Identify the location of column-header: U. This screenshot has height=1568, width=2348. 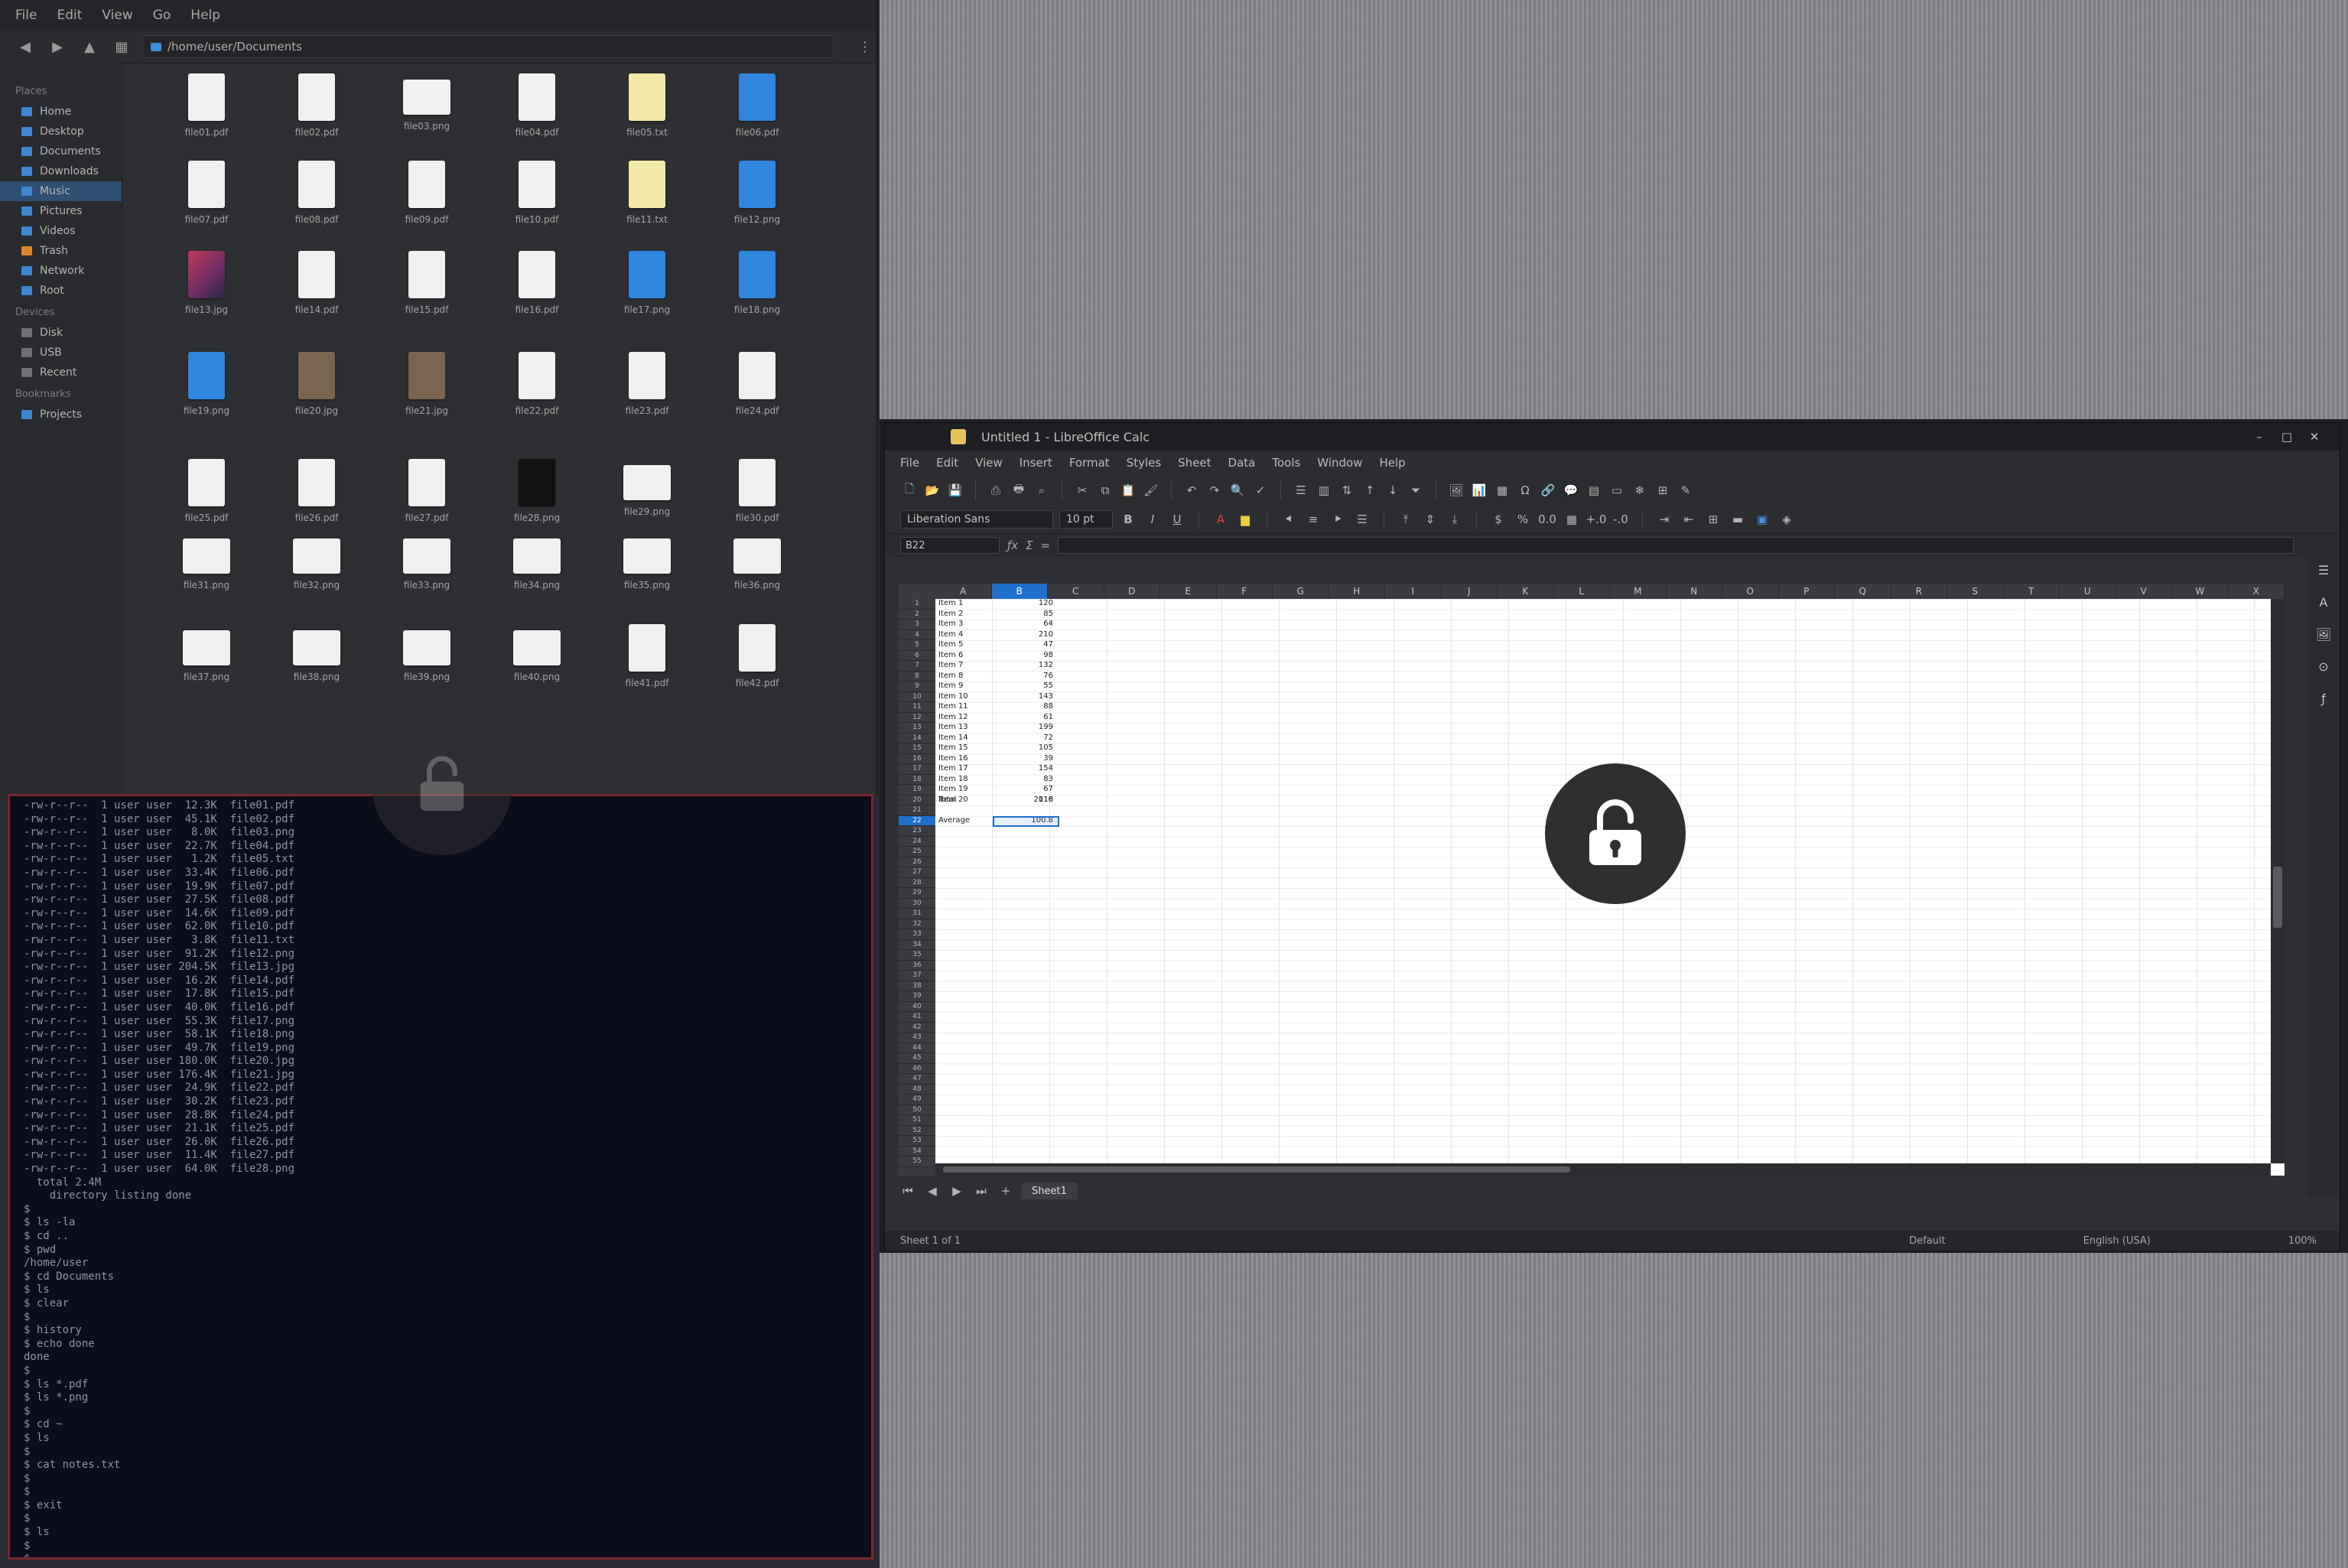
(2088, 591).